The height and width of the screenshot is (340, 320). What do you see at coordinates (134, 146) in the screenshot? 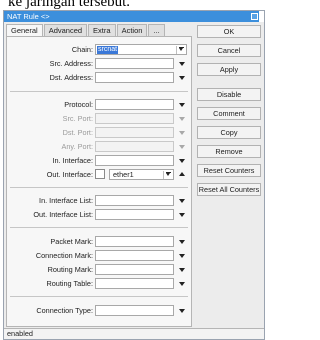
I see `any-port-input` at bounding box center [134, 146].